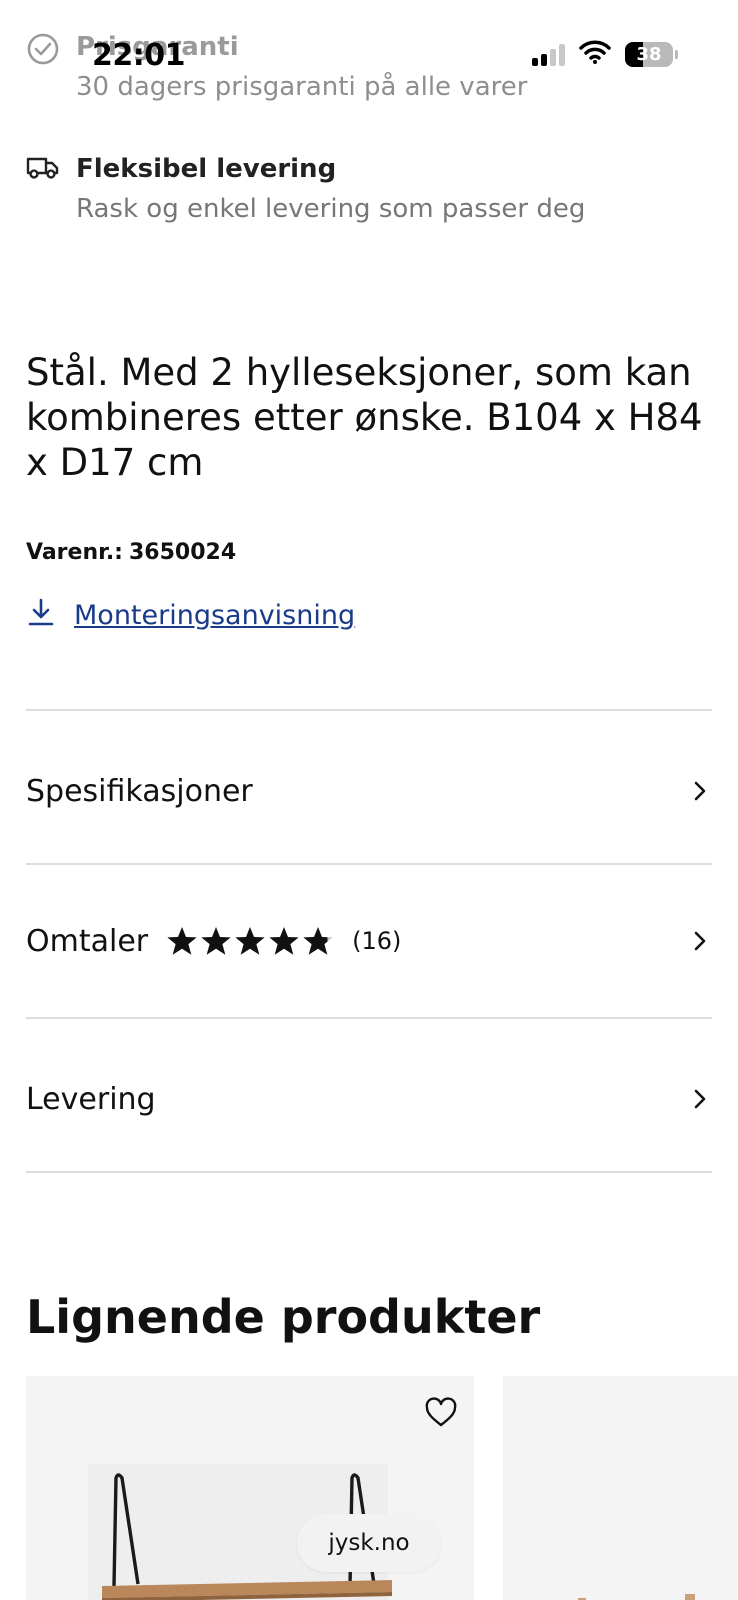 The image size is (738, 1600). I want to click on status-icons: 38, so click(605, 54).